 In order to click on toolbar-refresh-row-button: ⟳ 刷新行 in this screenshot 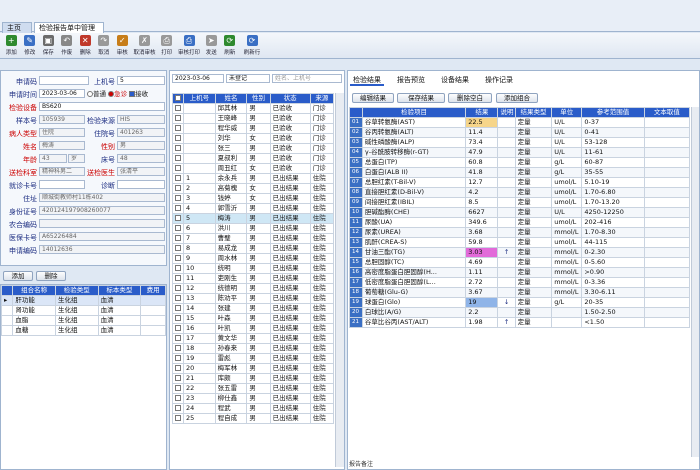, I will do `click(252, 46)`.